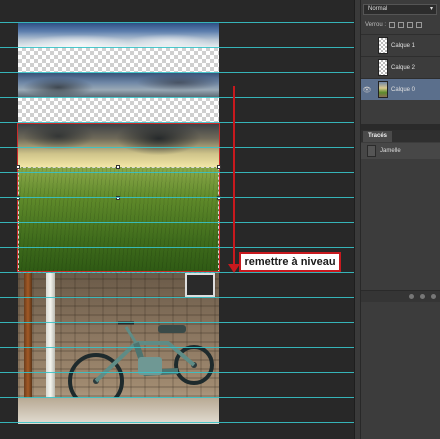 The width and height of the screenshot is (440, 439). I want to click on blend-mode-value: Normal, so click(378, 9).